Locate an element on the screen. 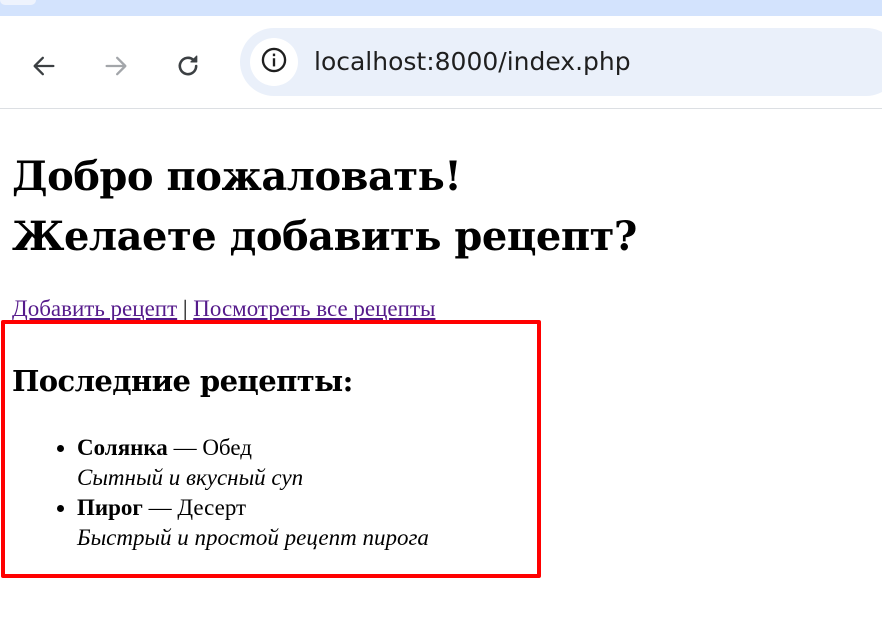 This screenshot has width=882, height=641. url-text: localhost:8000/index.php is located at coordinates (472, 62).